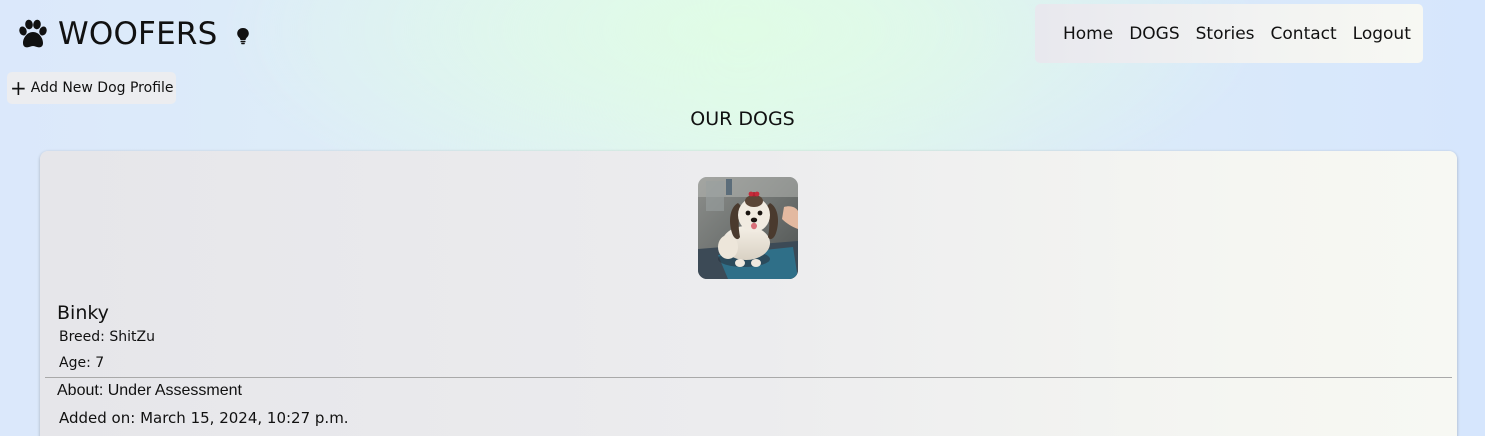 The height and width of the screenshot is (436, 1485). I want to click on nav-item-logout: Logout, so click(1382, 34).